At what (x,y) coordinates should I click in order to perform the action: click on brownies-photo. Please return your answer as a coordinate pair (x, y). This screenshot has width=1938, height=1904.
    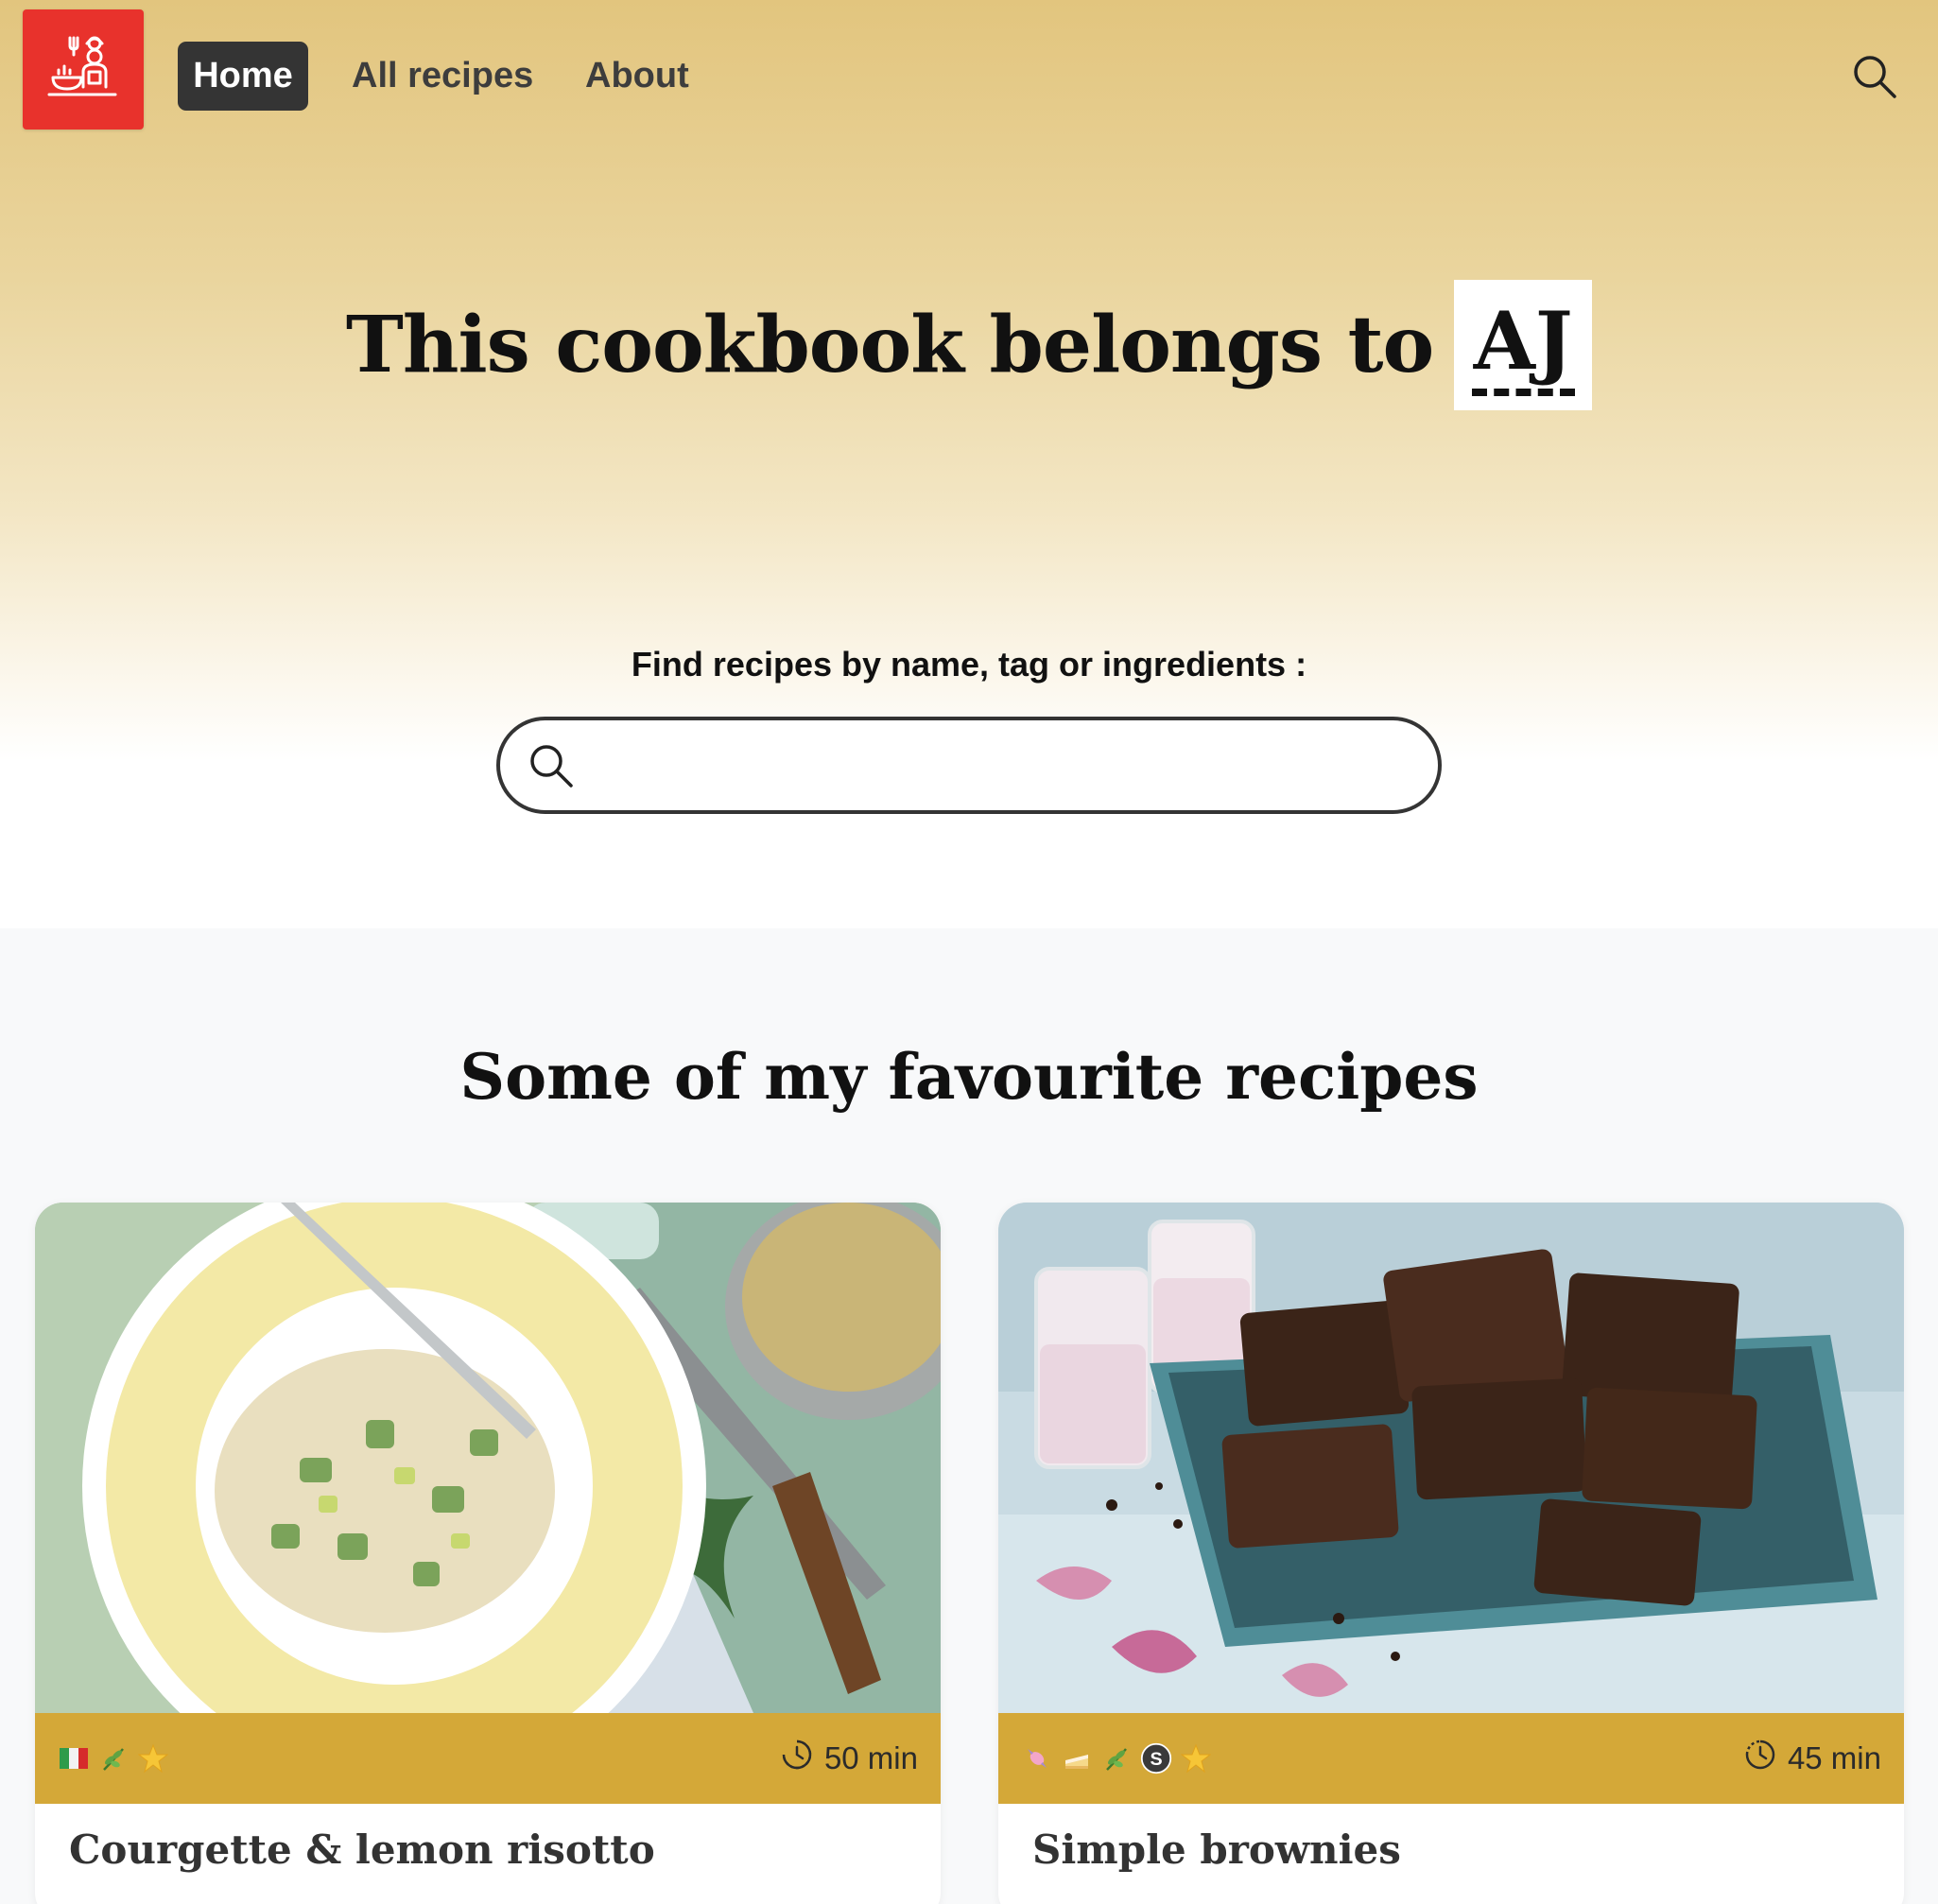
    Looking at the image, I should click on (1451, 1458).